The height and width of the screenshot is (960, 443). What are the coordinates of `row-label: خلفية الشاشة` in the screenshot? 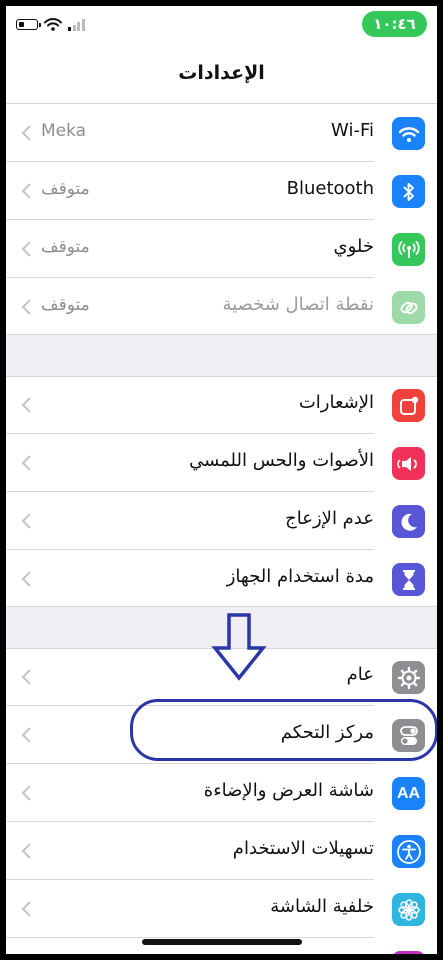 It's located at (322, 906).